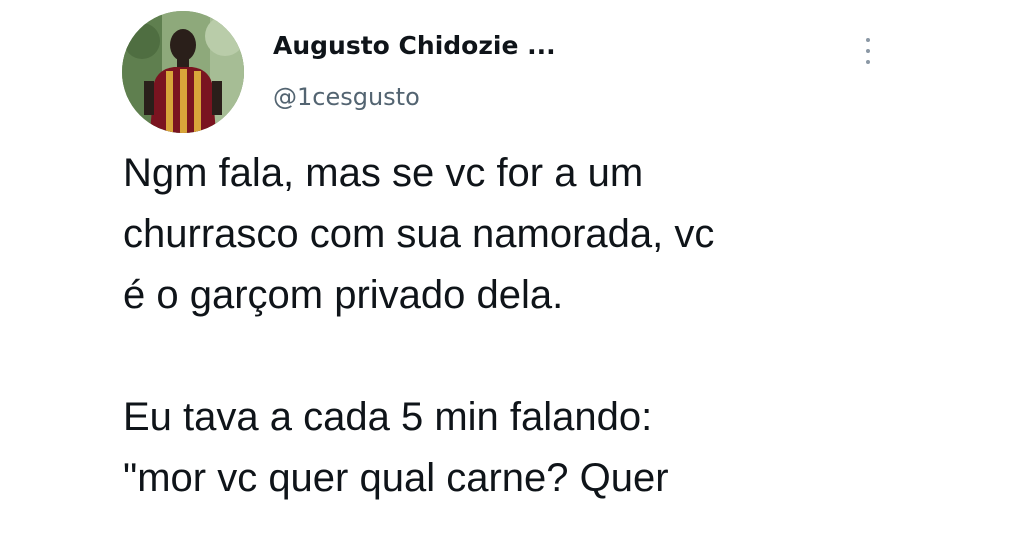 The width and height of the screenshot is (1024, 538). I want to click on more-vertical-icon-dot-bottom, so click(868, 62).